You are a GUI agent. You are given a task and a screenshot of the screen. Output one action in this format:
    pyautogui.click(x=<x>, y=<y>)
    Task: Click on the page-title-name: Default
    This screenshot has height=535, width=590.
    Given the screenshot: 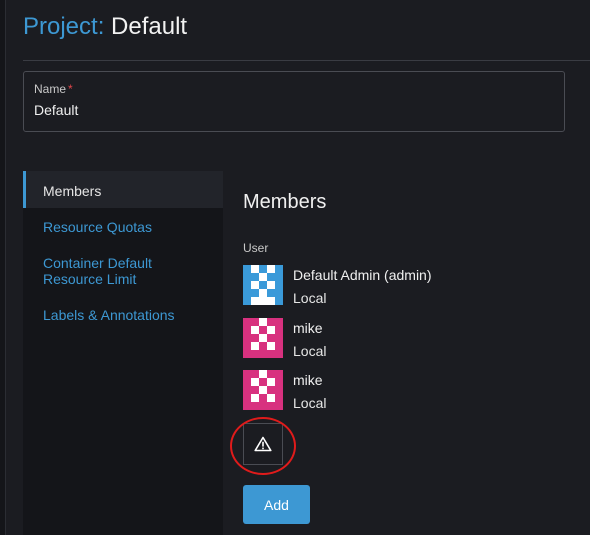 What is the action you would take?
    pyautogui.click(x=149, y=26)
    